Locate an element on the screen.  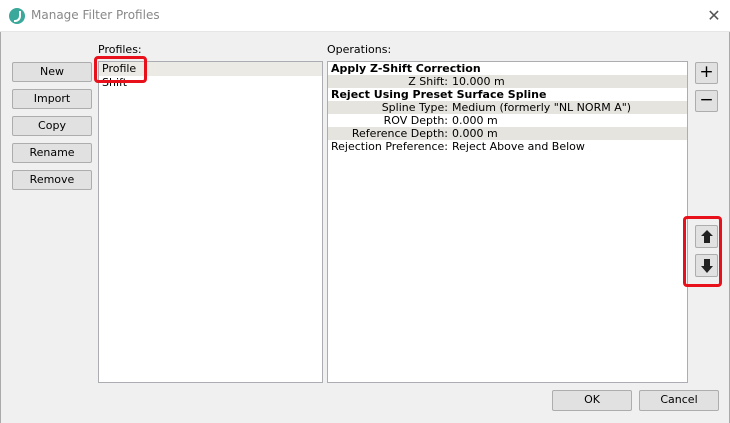
remove-operation-button: − is located at coordinates (706, 101).